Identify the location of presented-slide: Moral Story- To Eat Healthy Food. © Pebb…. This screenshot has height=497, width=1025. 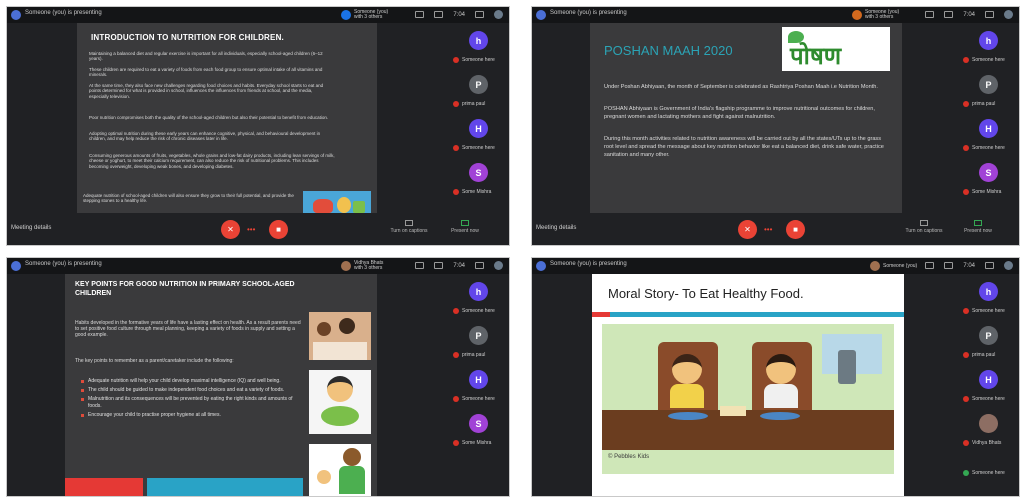
(748, 385).